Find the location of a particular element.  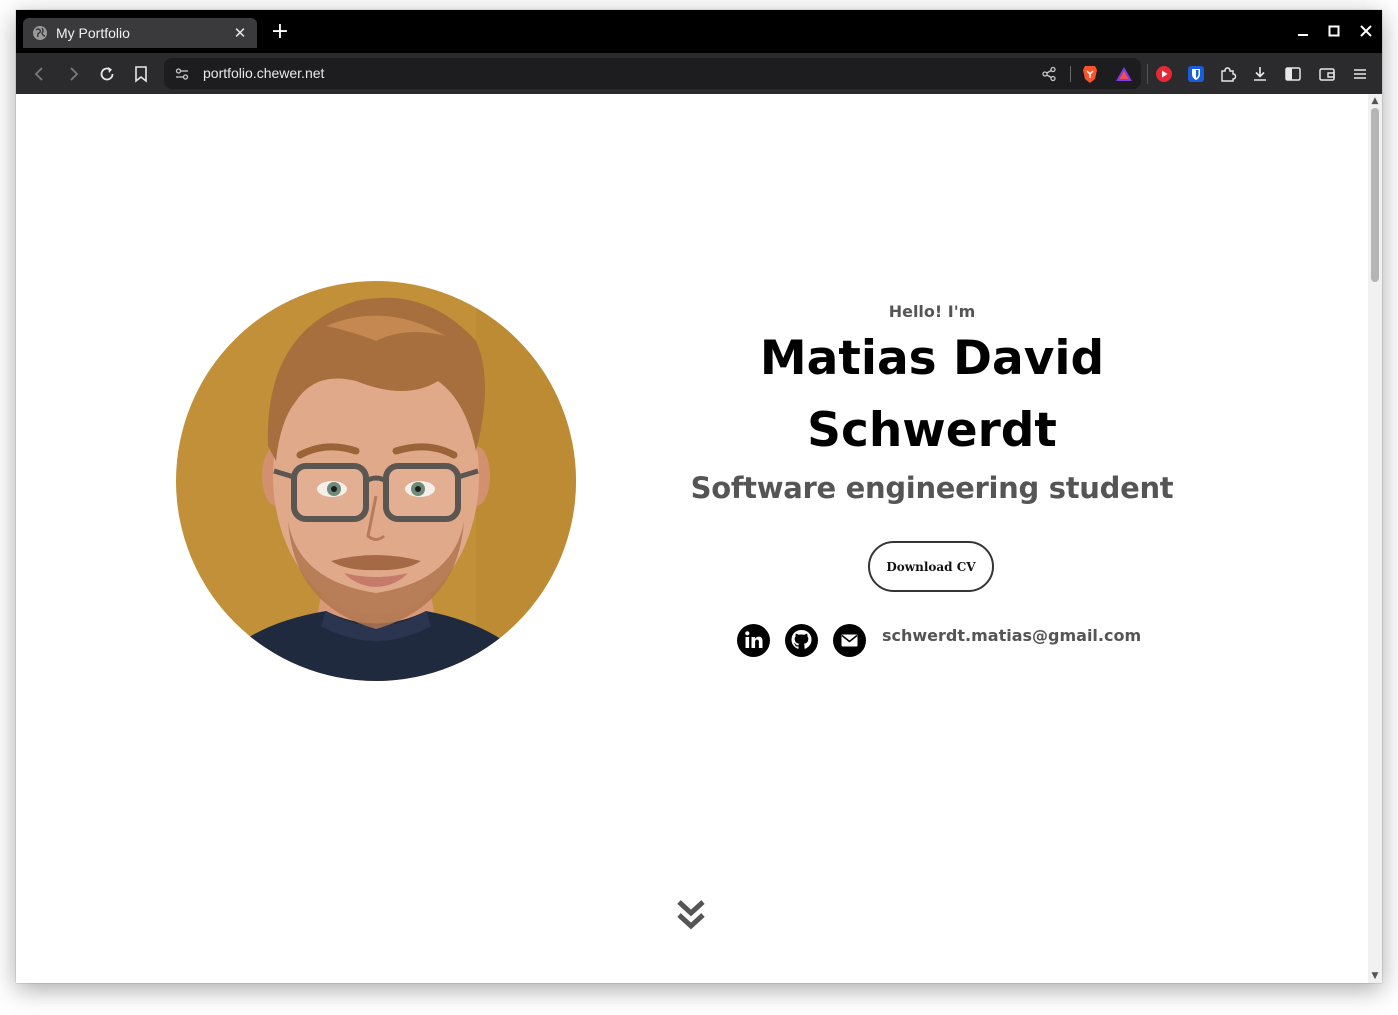

minimize-icon is located at coordinates (1303, 31).